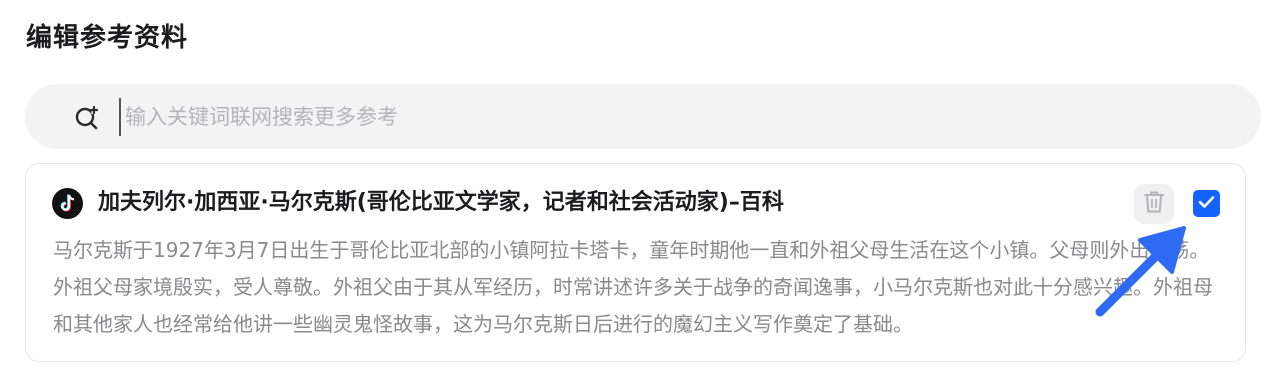 This screenshot has height=366, width=1280. I want to click on tiktok-logo-icon, so click(67, 203).